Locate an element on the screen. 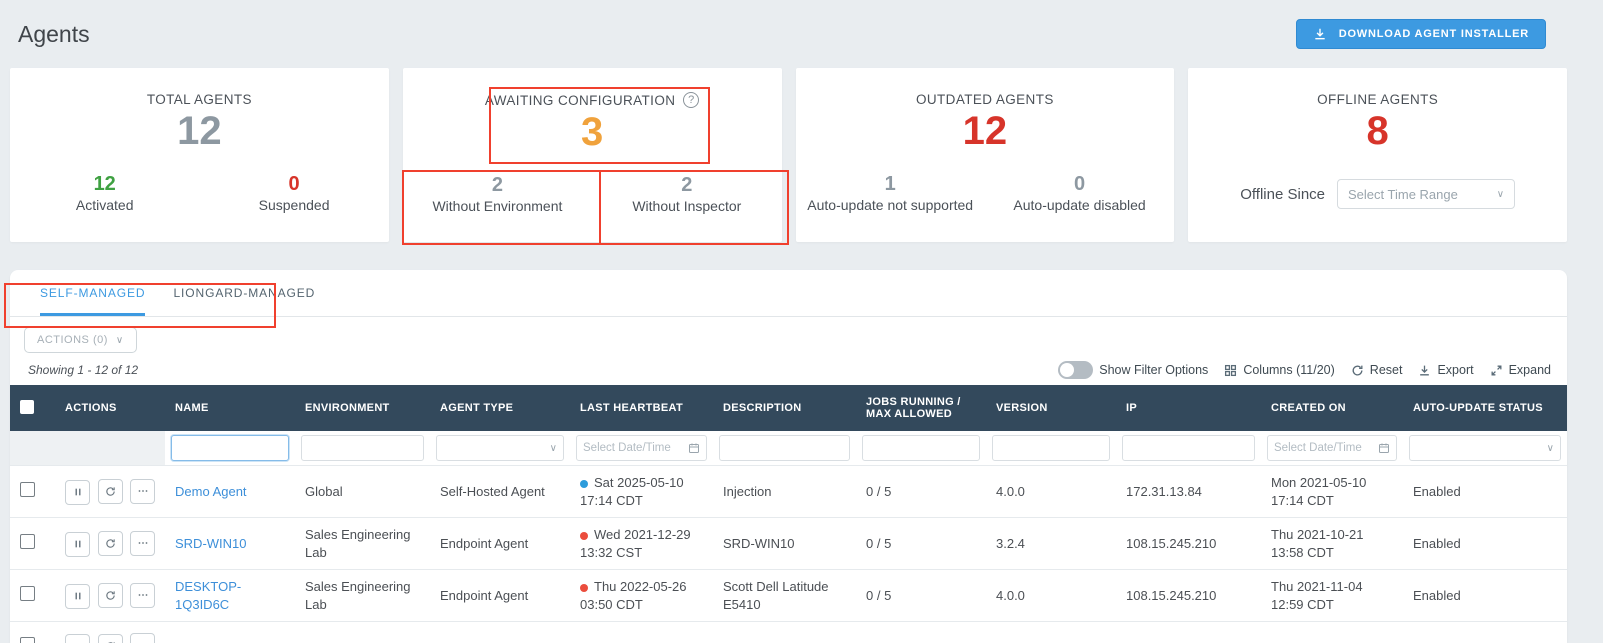 This screenshot has height=643, width=1603. offline-since-label: Offline Since is located at coordinates (1283, 194).